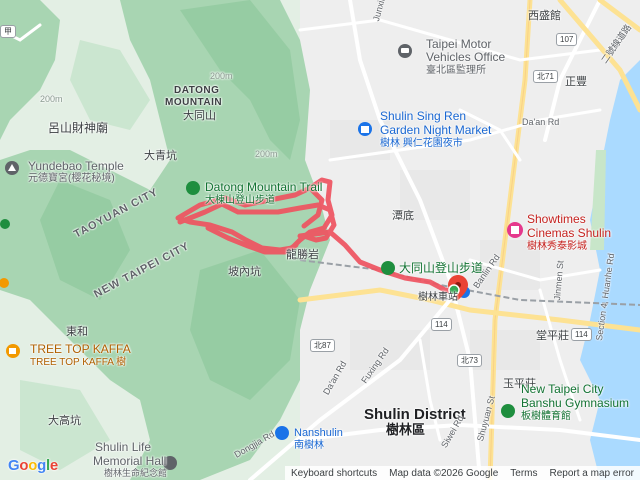 This screenshot has width=640, height=480. I want to click on label-datong-zh: 大同山, so click(199, 116).